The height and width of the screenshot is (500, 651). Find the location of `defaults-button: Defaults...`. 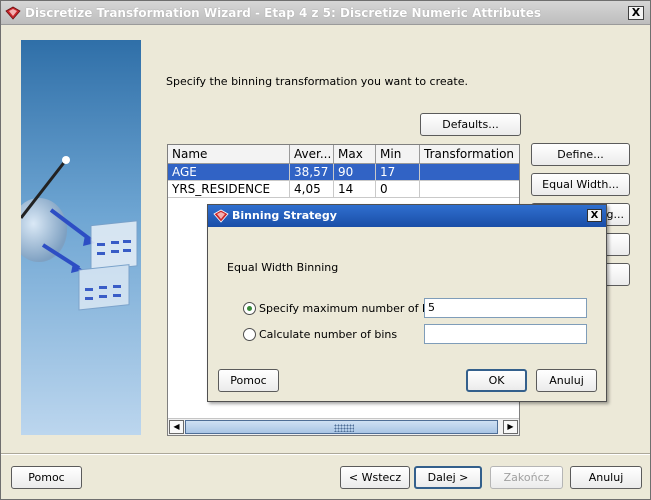

defaults-button: Defaults... is located at coordinates (470, 124).